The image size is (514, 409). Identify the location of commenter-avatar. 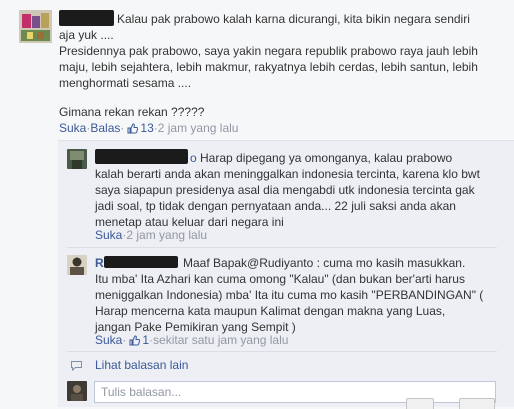
(35, 26).